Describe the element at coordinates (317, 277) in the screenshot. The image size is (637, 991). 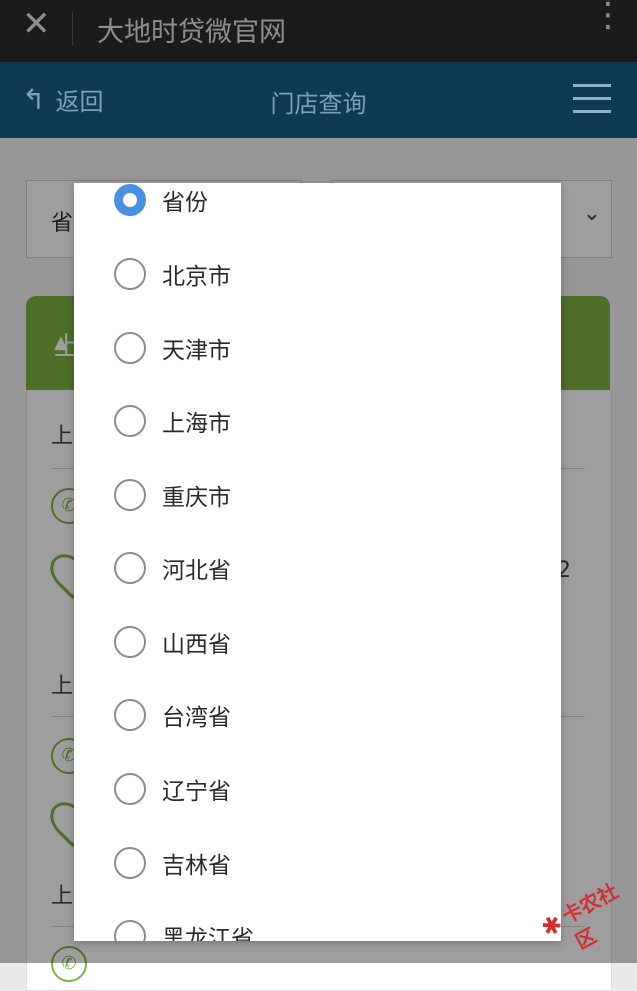
I see `province-option: 北京市` at that location.